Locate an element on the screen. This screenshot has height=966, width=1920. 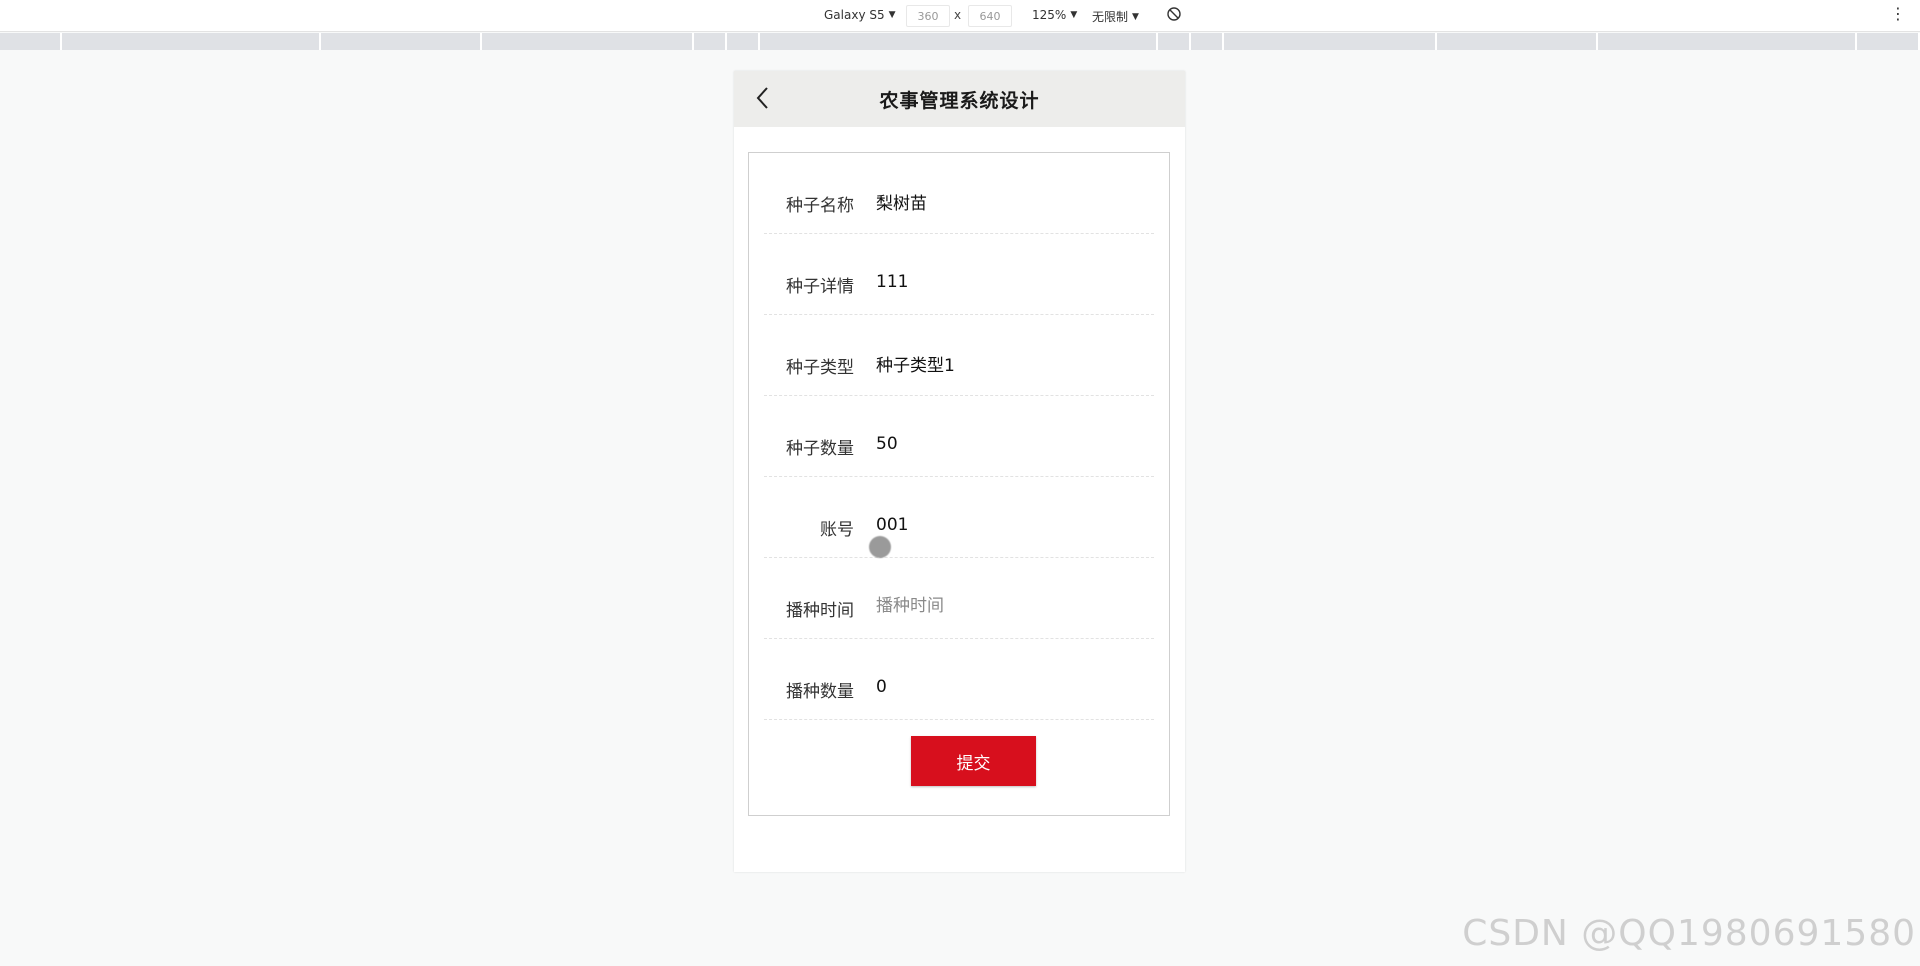
form-row-seed-quantity: 种子数量 is located at coordinates (959, 436).